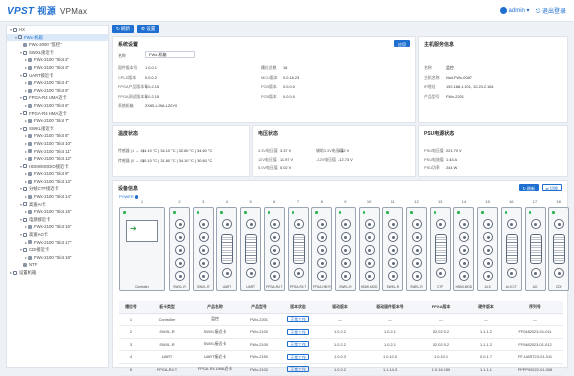 The height and width of the screenshot is (376, 574). Describe the element at coordinates (57, 174) in the screenshot. I see `tree-item: ▸ FWx-2100 "Slot 9"` at that location.